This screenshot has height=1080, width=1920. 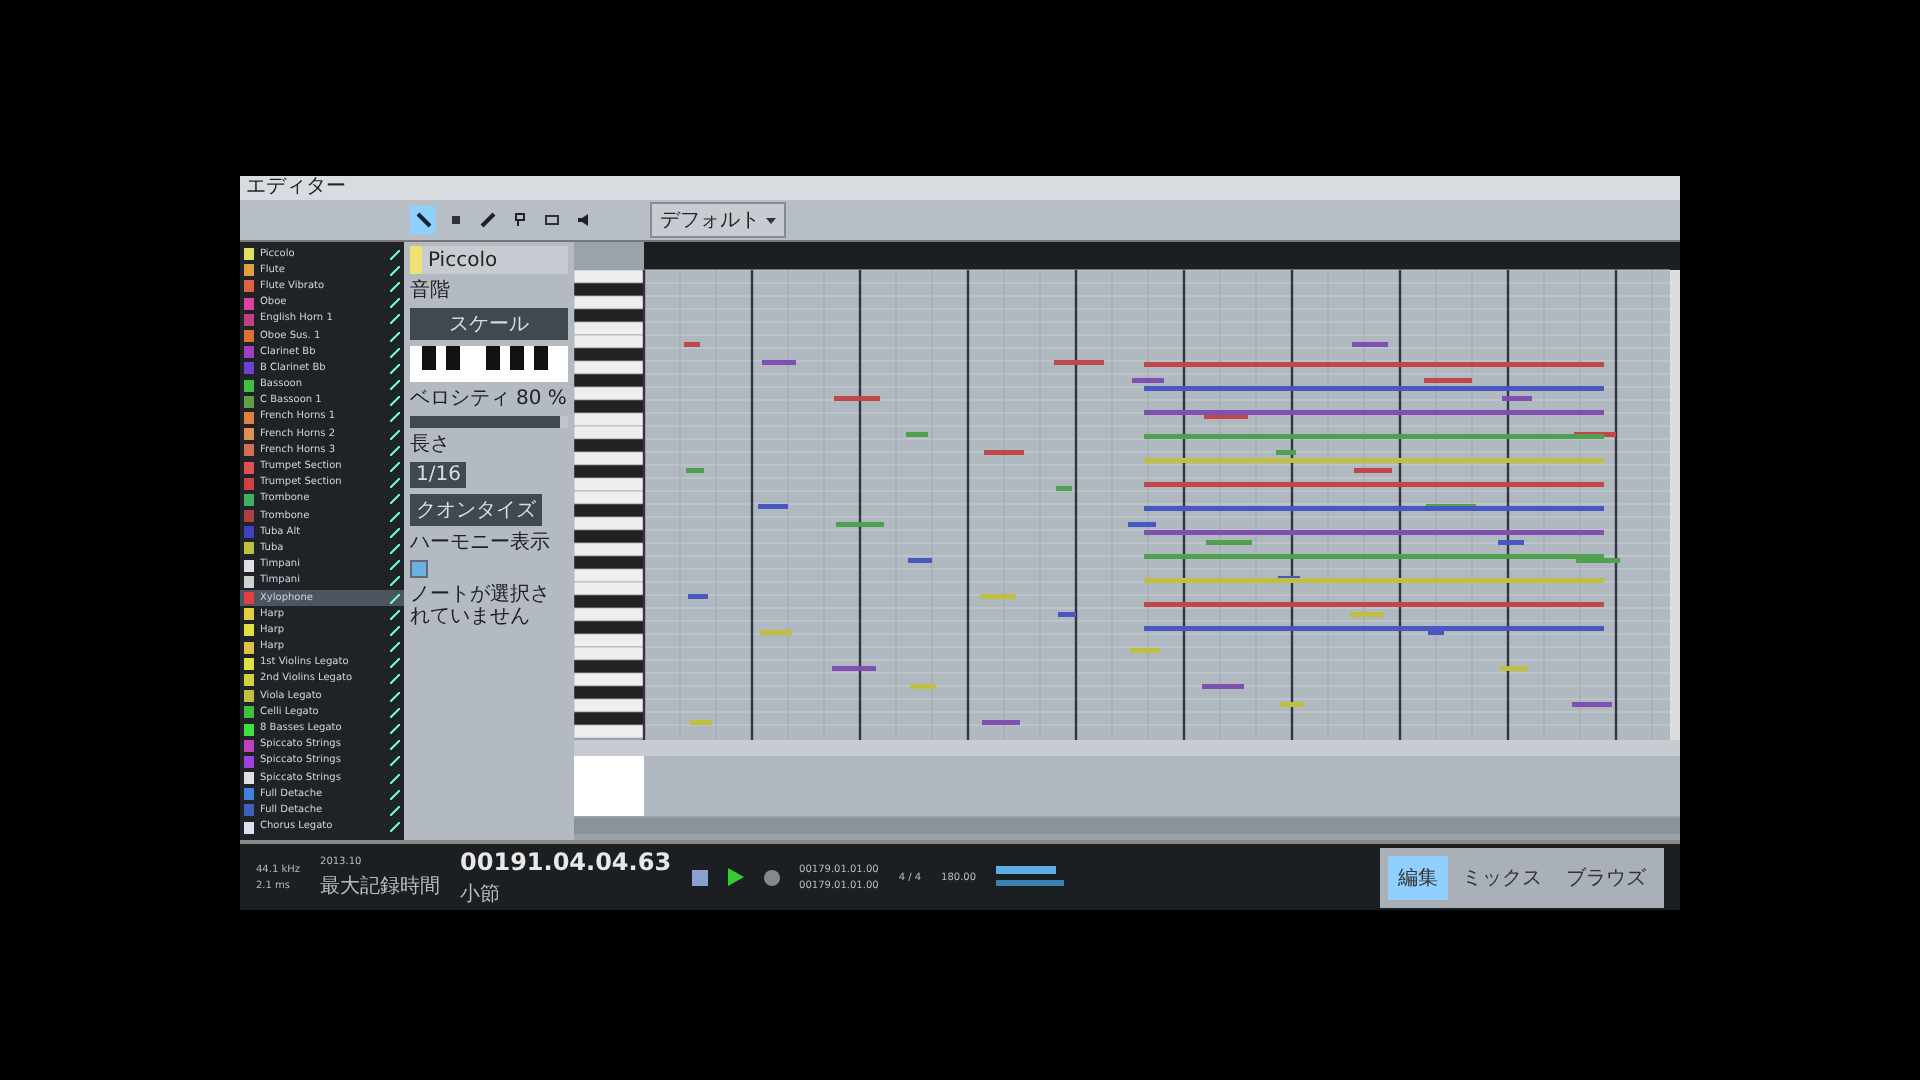 What do you see at coordinates (416, 260) in the screenshot?
I see `color-swatch` at bounding box center [416, 260].